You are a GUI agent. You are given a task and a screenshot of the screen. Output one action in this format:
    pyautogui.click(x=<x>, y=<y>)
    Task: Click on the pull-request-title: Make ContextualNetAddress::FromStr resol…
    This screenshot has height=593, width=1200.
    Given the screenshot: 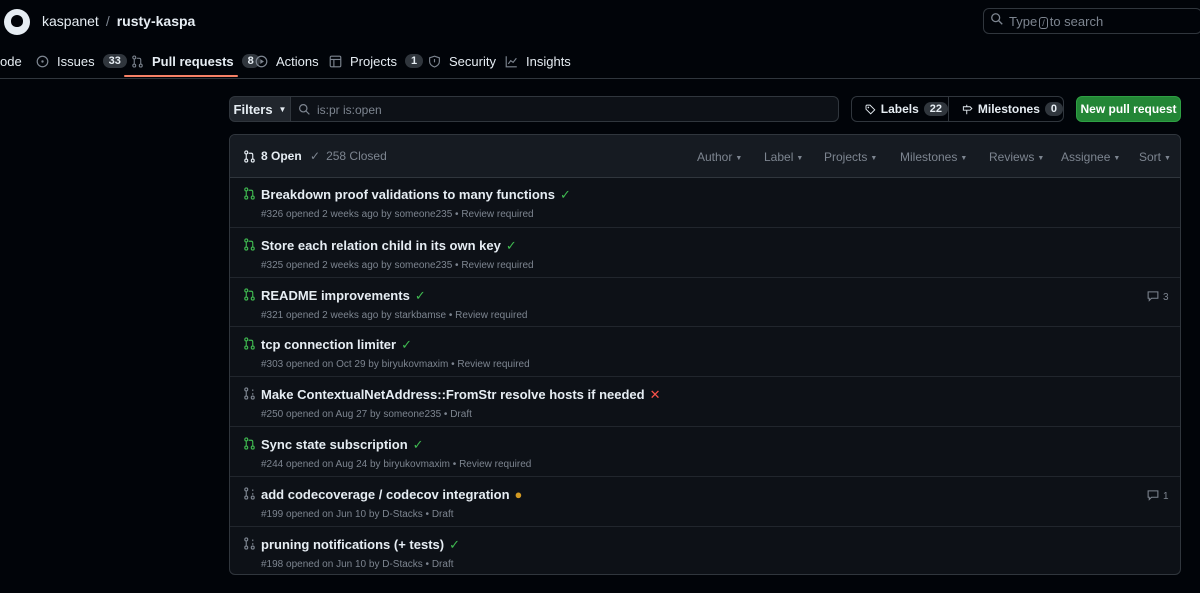 What is the action you would take?
    pyautogui.click(x=461, y=395)
    